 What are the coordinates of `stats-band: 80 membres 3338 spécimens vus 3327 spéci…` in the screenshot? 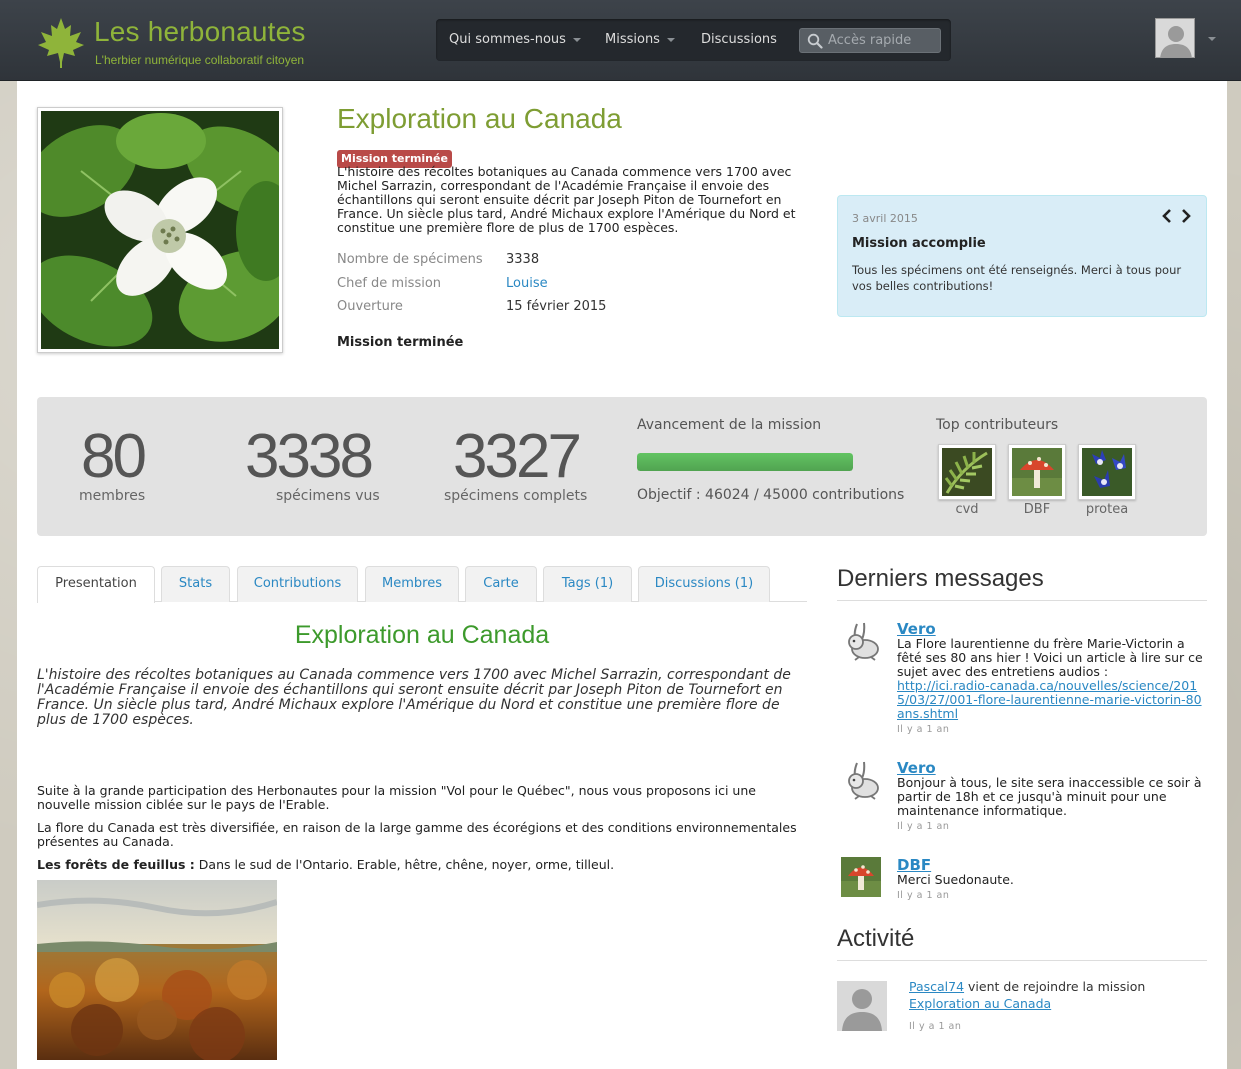 It's located at (622, 466).